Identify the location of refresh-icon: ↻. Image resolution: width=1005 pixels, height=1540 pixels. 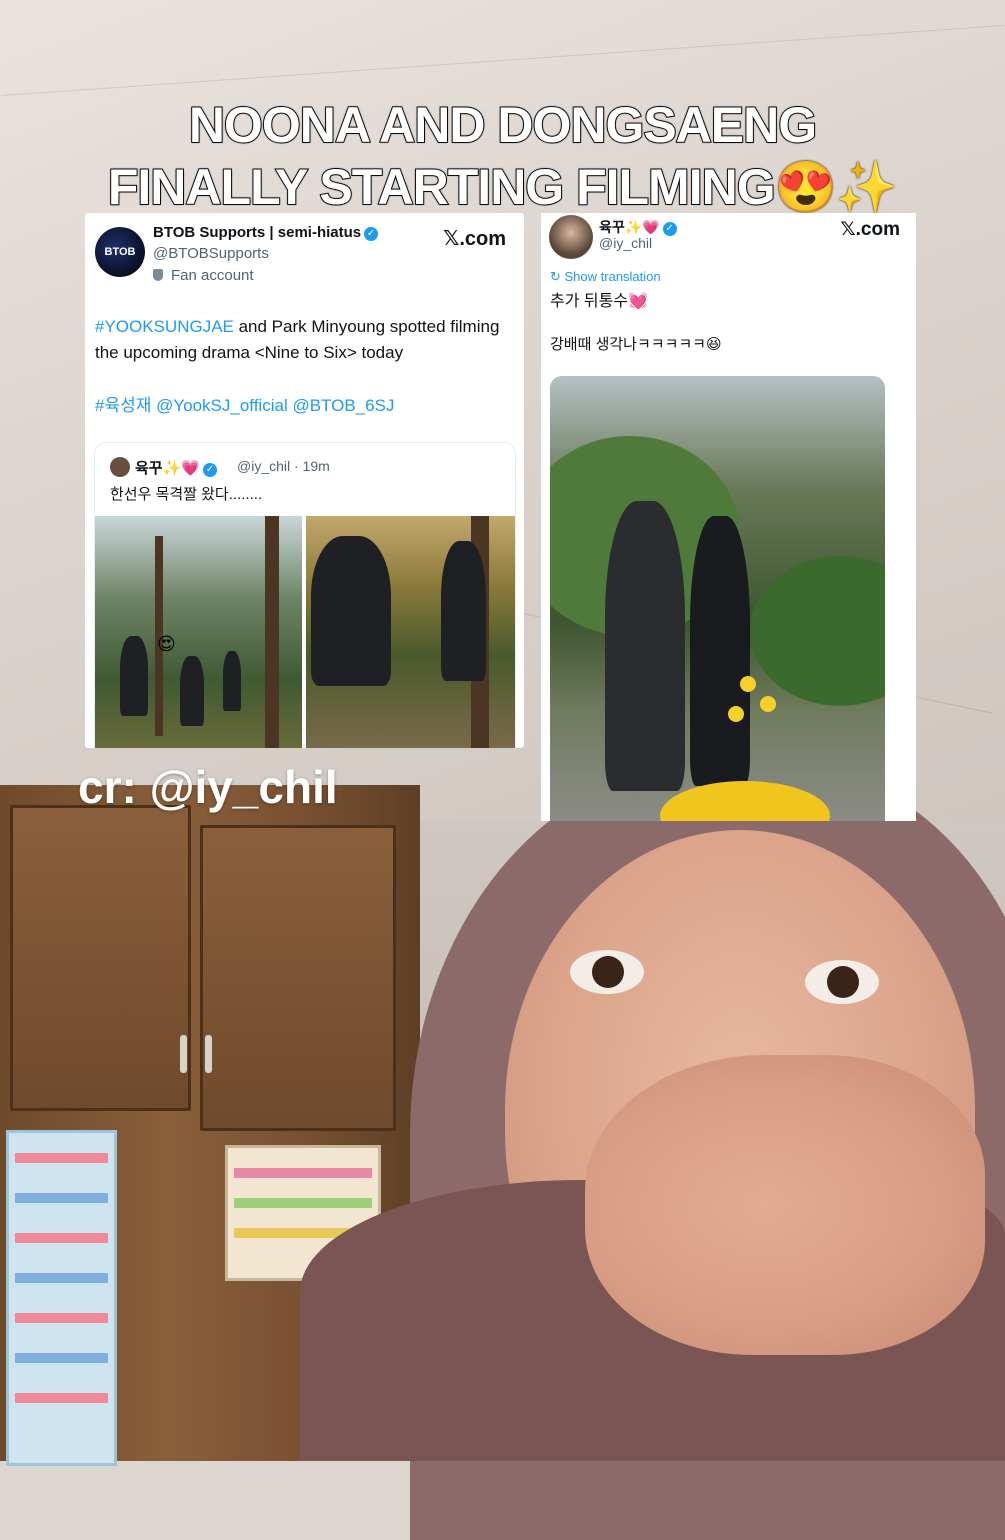
(557, 276).